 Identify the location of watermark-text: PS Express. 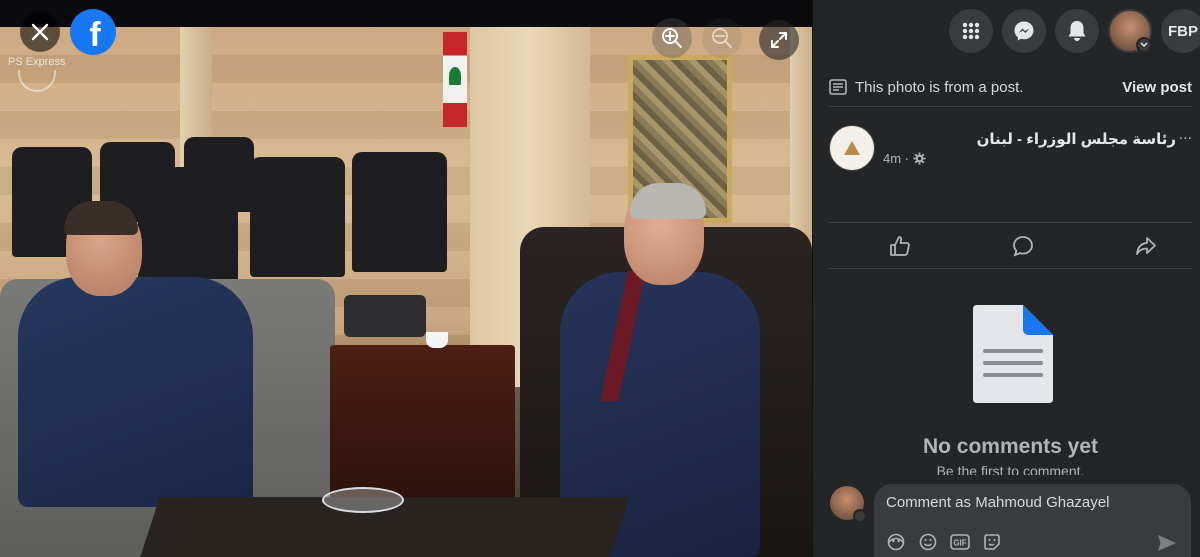
(37, 62).